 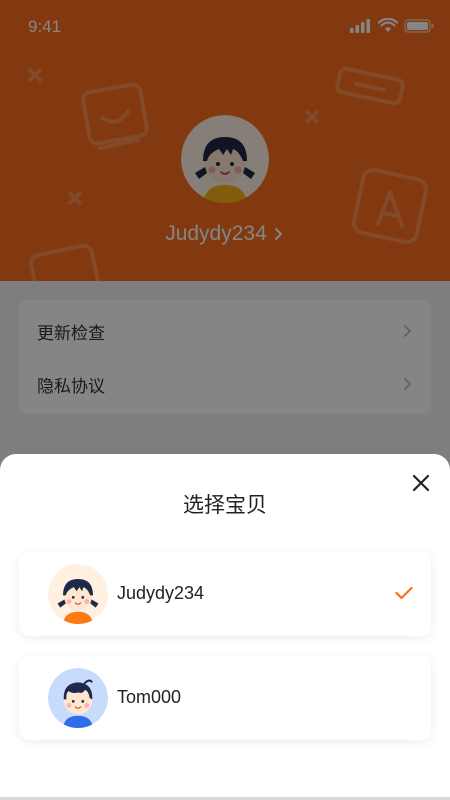 What do you see at coordinates (161, 593) in the screenshot?
I see `child-name: Judydy234` at bounding box center [161, 593].